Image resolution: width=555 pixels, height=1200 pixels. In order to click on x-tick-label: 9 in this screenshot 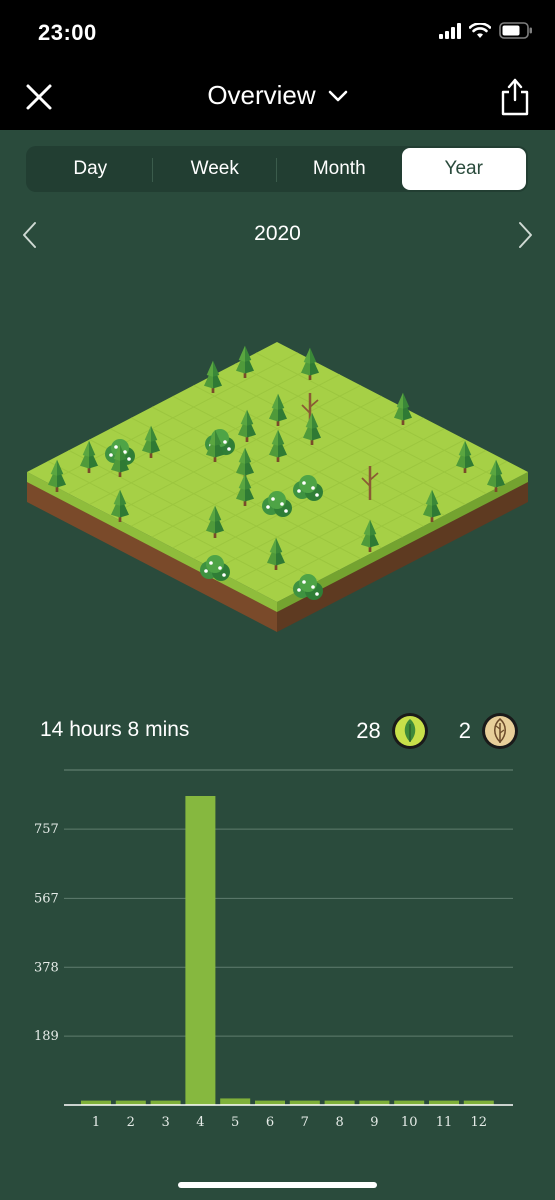, I will do `click(374, 1122)`.